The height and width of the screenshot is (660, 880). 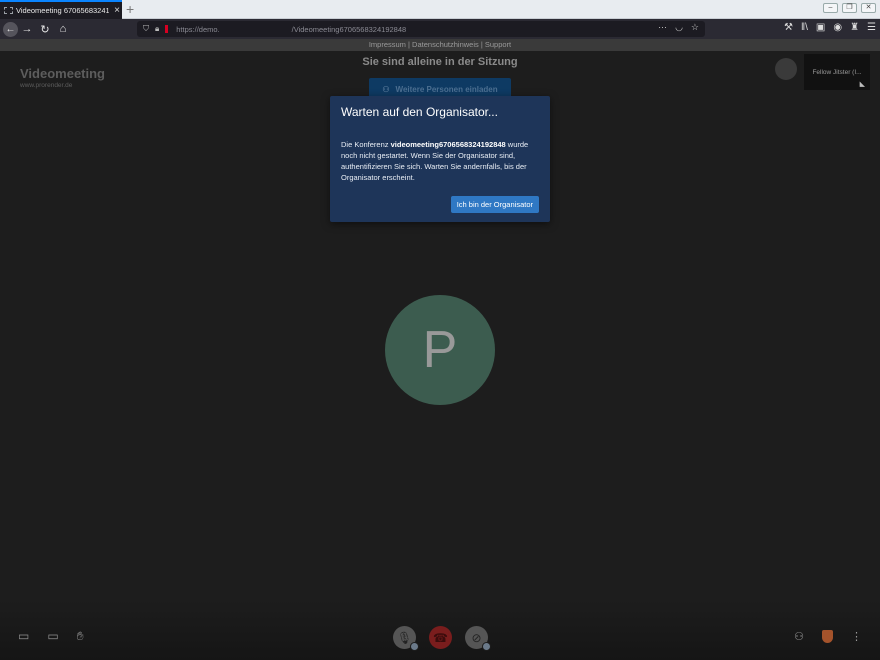 I want to click on tab-close-icon: ×, so click(x=117, y=10).